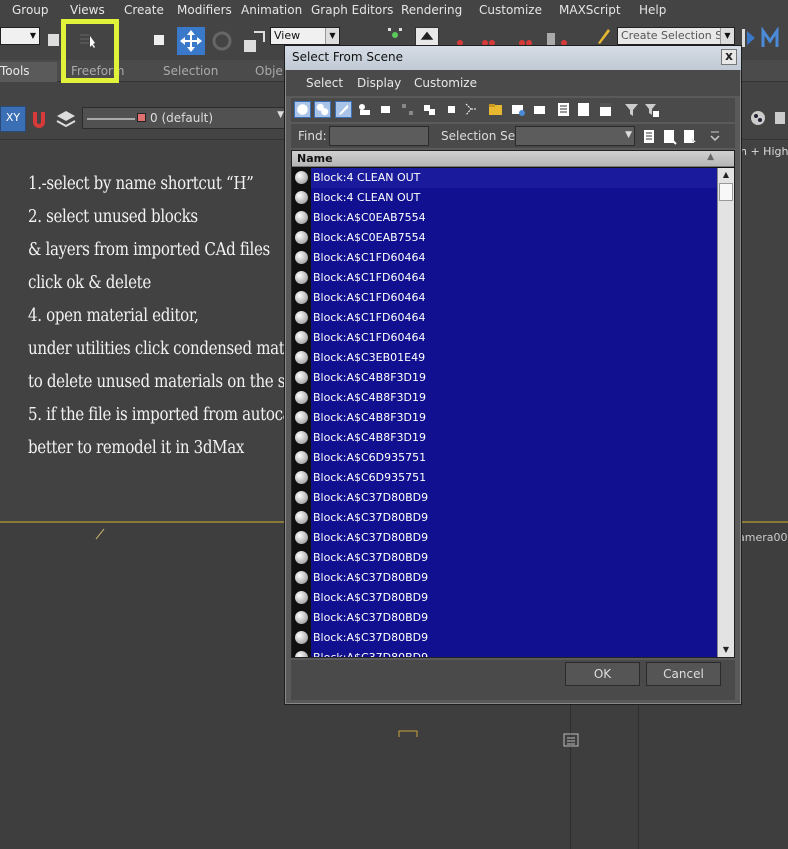 The width and height of the screenshot is (788, 849). What do you see at coordinates (379, 136) in the screenshot?
I see `find-input` at bounding box center [379, 136].